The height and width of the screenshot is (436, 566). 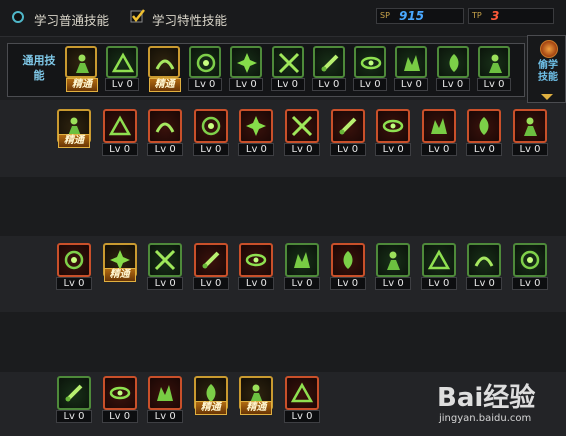 What do you see at coordinates (530, 260) in the screenshot?
I see `wind-icon` at bounding box center [530, 260].